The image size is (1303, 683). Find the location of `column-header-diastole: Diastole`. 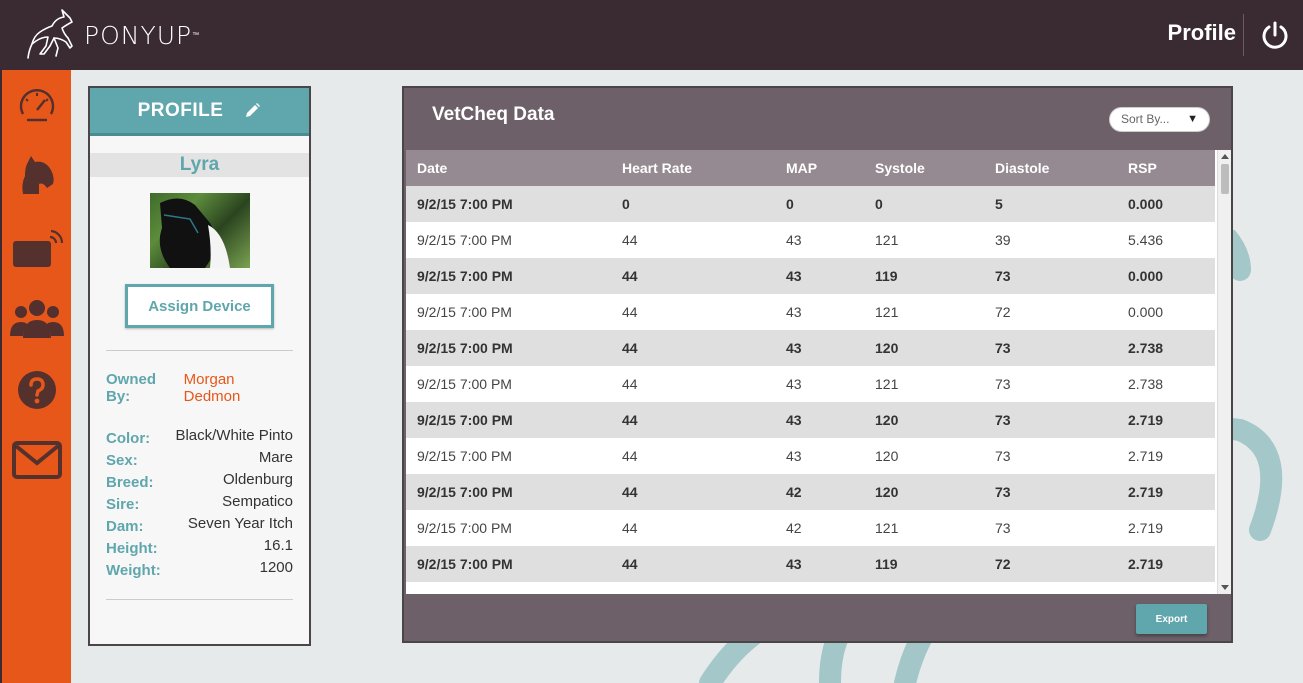

column-header-diastole: Diastole is located at coordinates (1061, 168).